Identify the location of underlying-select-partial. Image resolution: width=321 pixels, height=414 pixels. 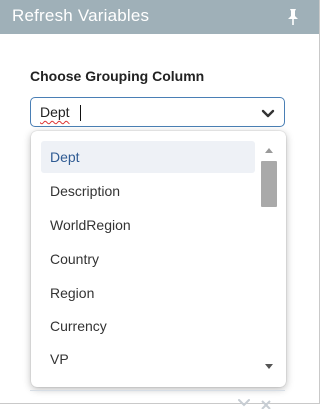
(157, 398).